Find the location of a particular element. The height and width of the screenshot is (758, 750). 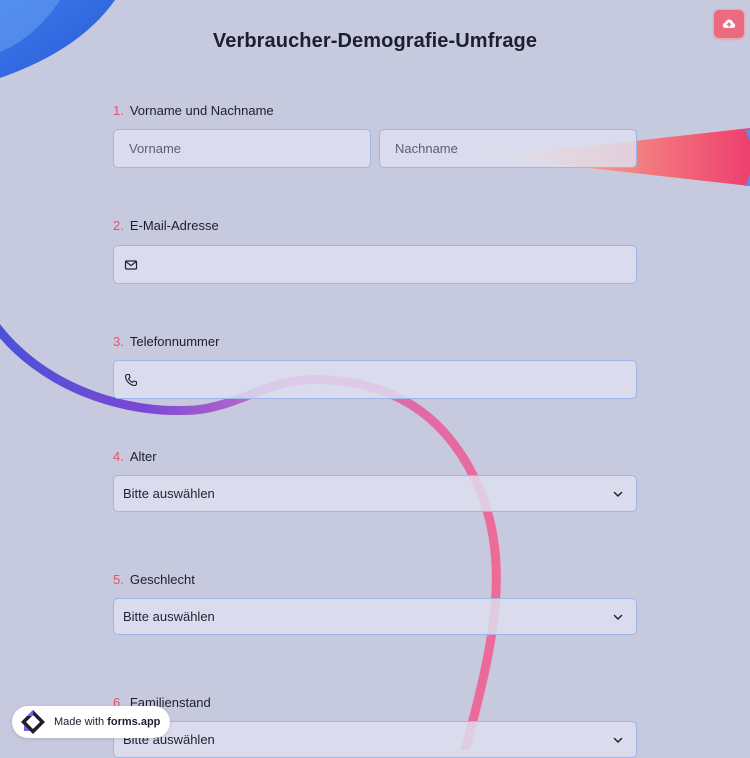

last-name-field is located at coordinates (508, 148).